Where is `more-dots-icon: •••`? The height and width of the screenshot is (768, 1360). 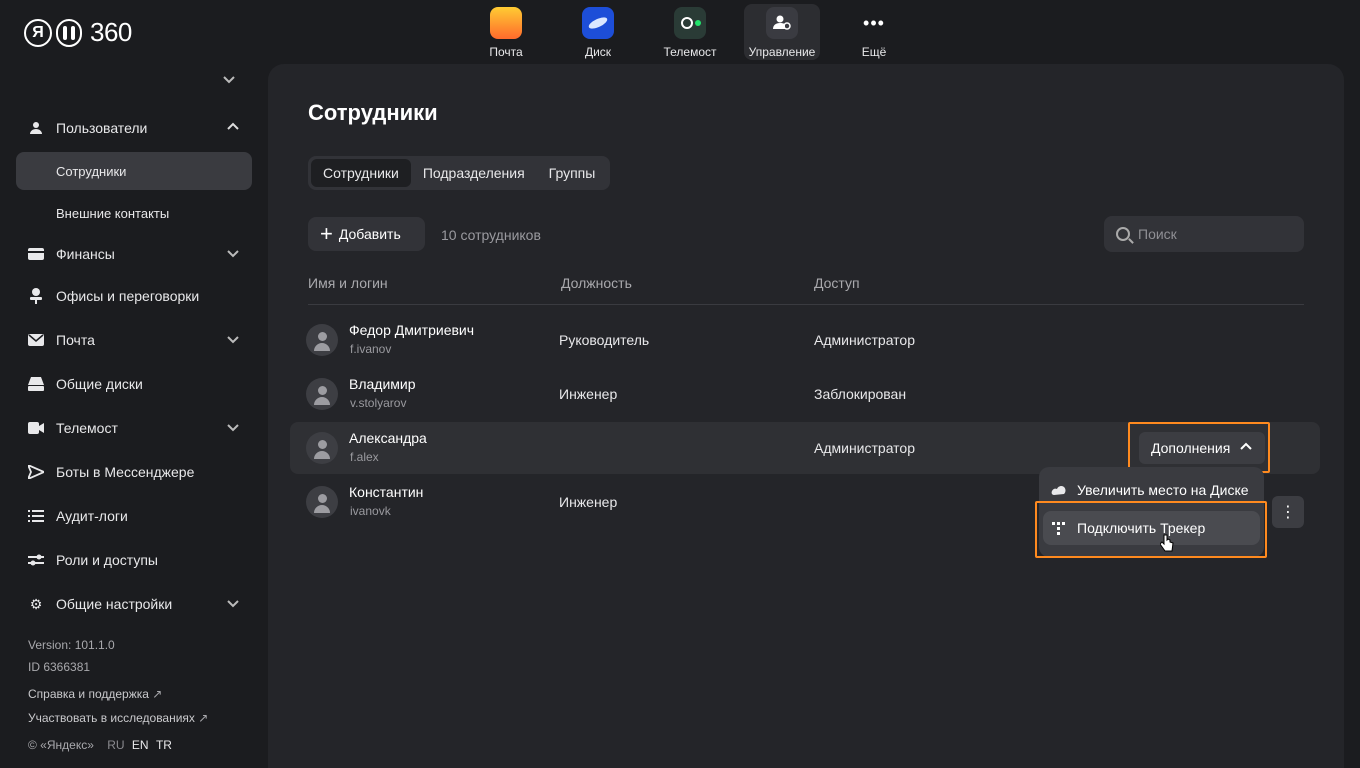
more-dots-icon: ••• is located at coordinates (874, 22).